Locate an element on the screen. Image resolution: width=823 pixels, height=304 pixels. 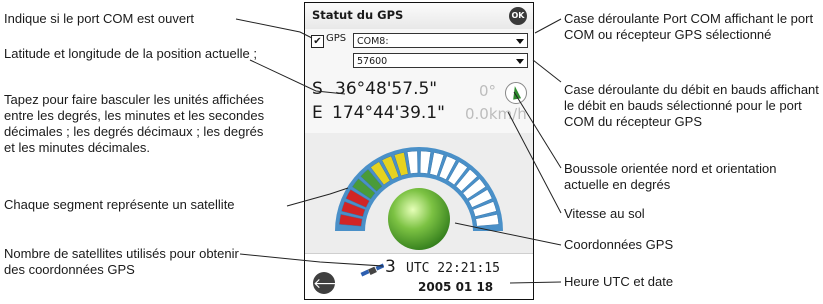
com-port-dropdown: COM8: is located at coordinates (440, 40).